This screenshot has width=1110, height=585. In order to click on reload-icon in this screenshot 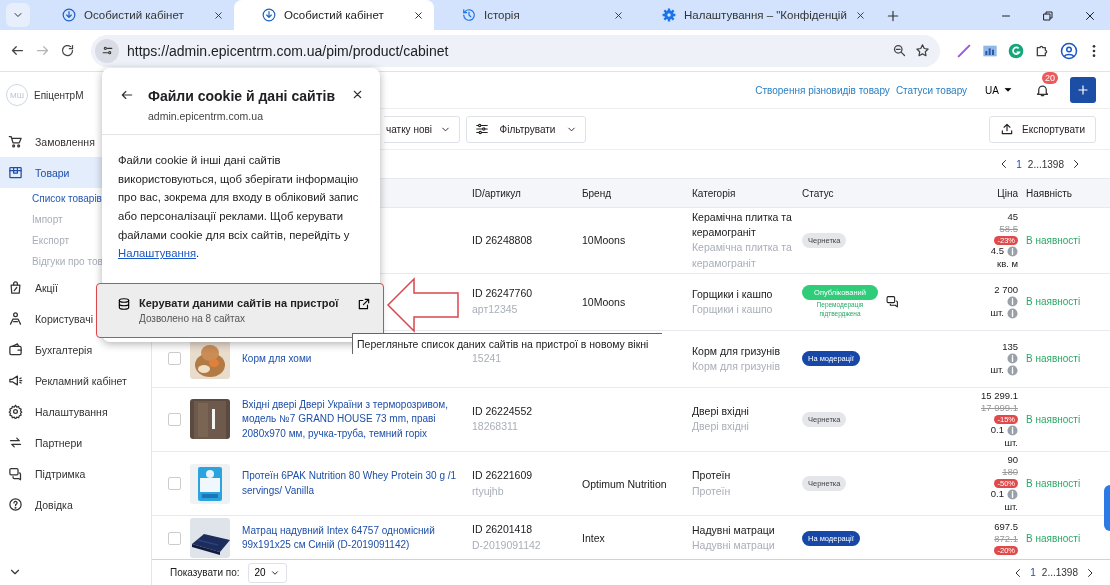, I will do `click(67, 50)`.